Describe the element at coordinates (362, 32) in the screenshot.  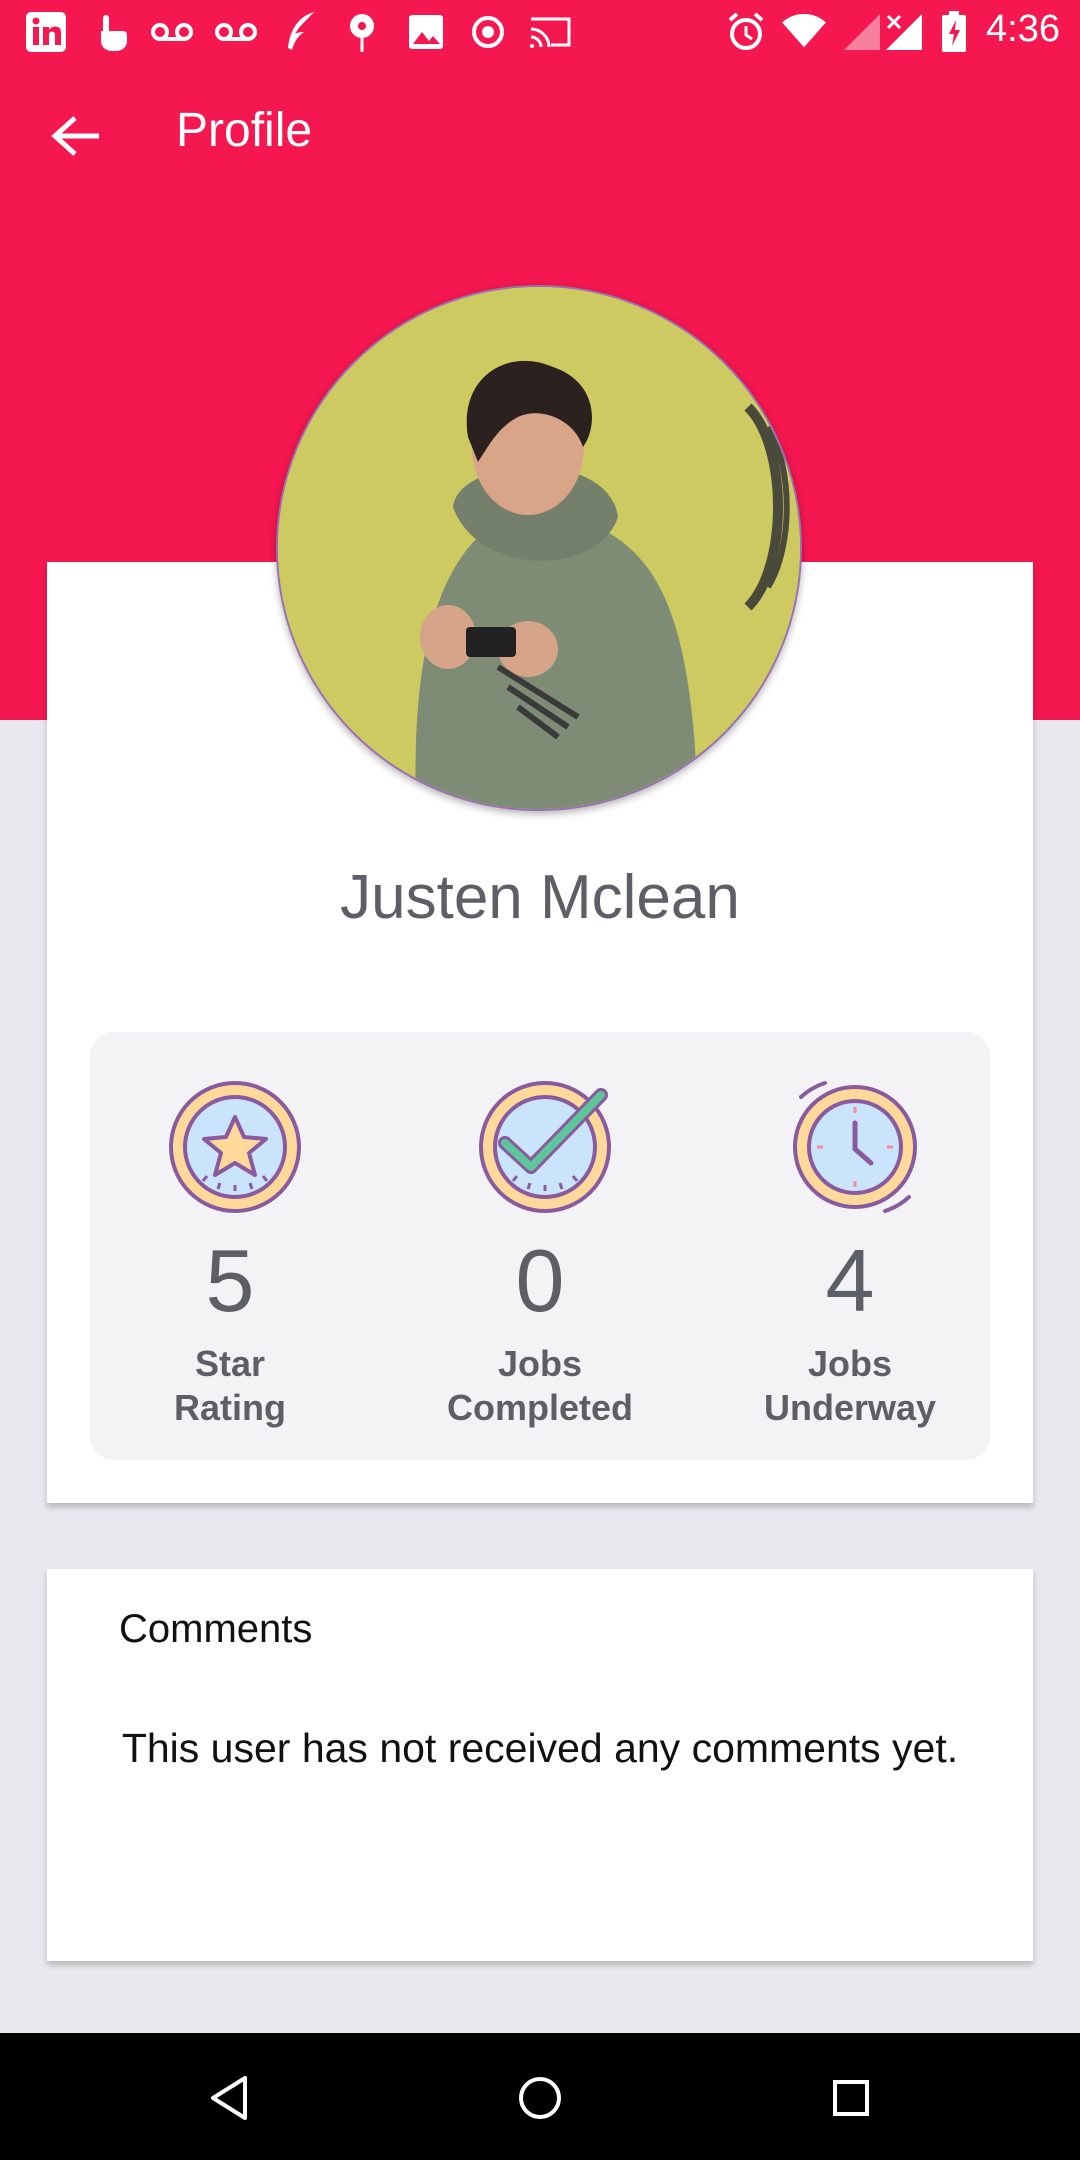
I see `flower-icon` at that location.